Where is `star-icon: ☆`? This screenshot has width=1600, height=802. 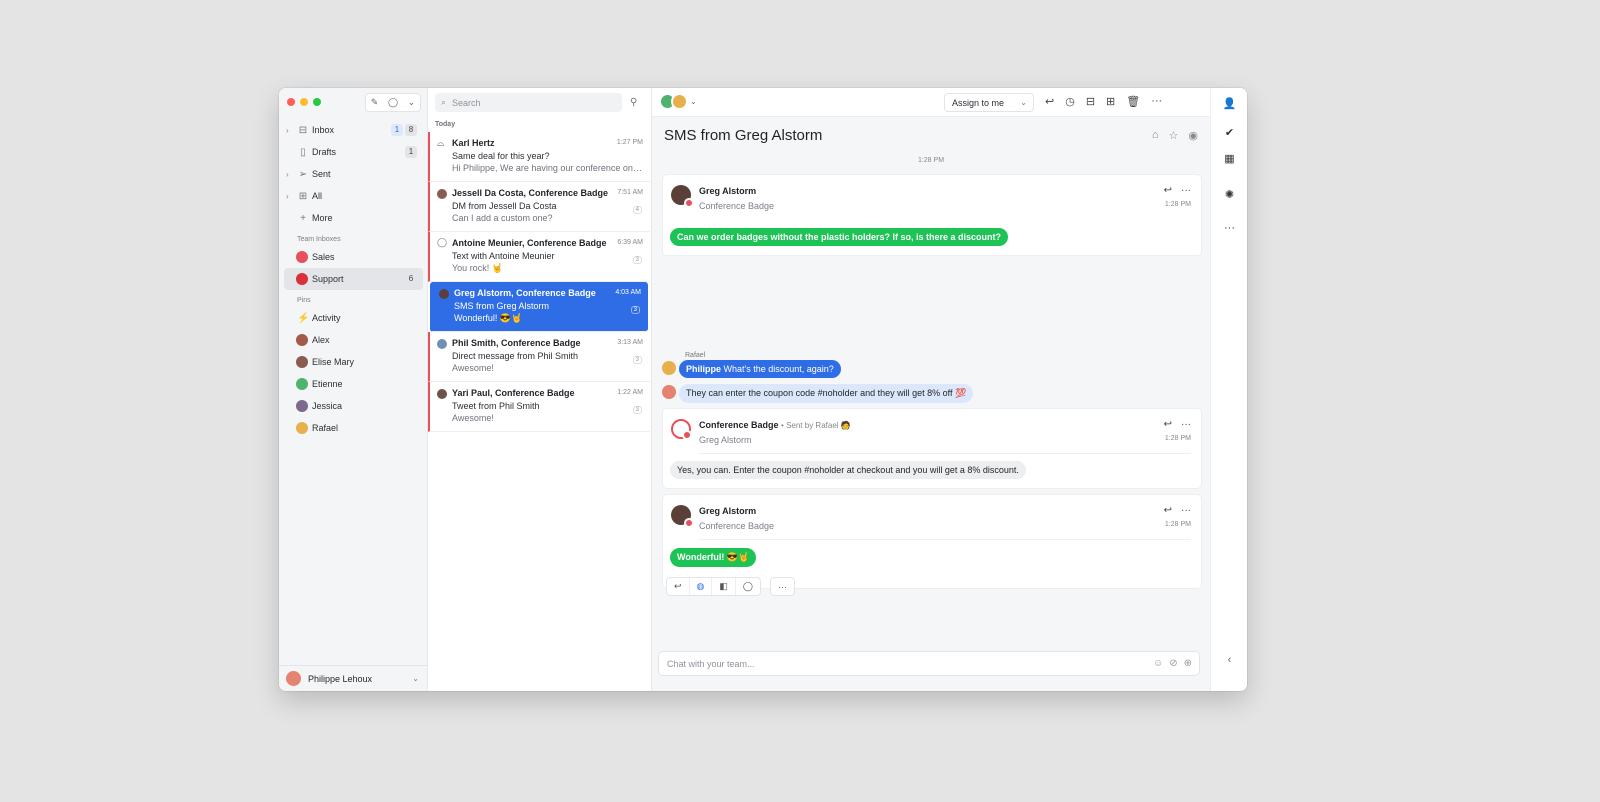 star-icon: ☆ is located at coordinates (1174, 135).